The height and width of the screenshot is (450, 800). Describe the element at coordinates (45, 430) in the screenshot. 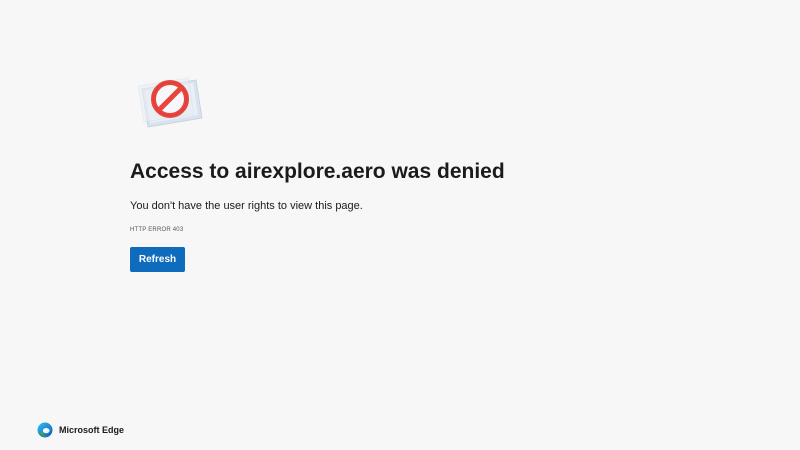

I see `edge-logo-icon` at that location.